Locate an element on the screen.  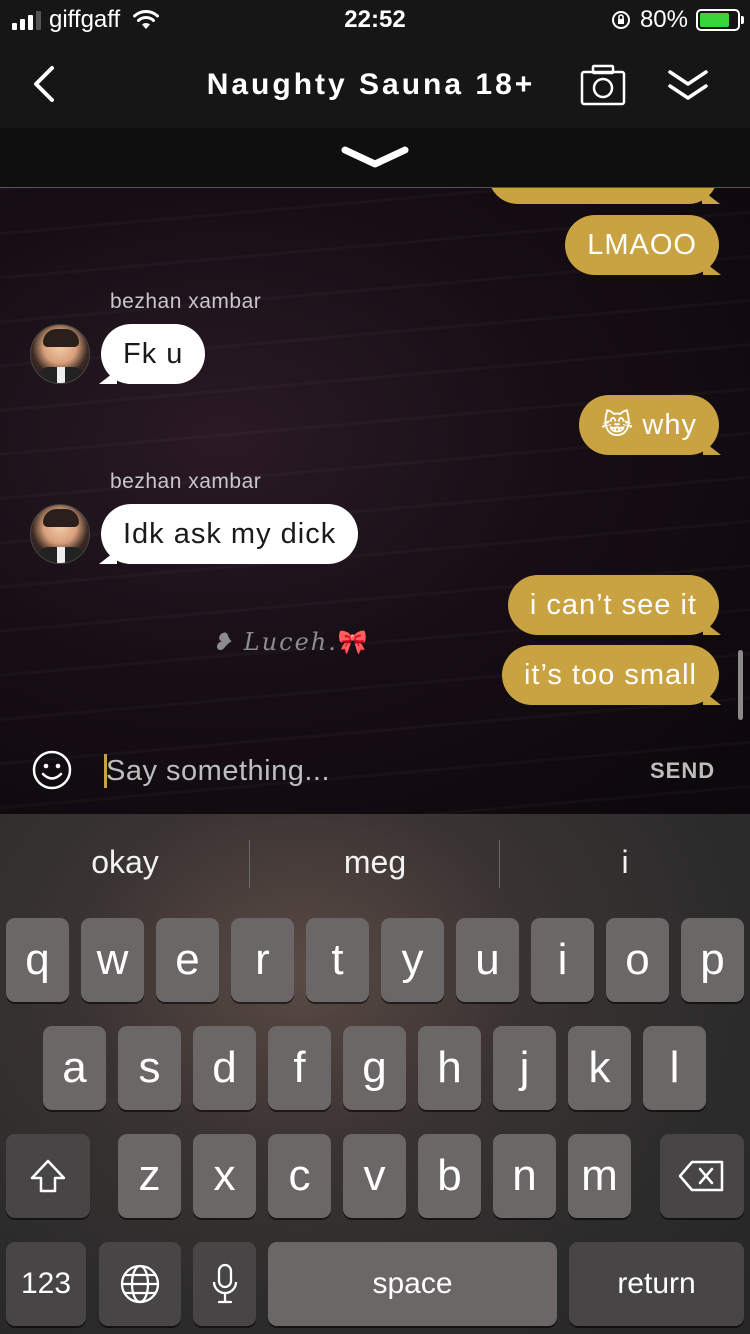
outgoing-message: LMAOO is located at coordinates (643, 245).